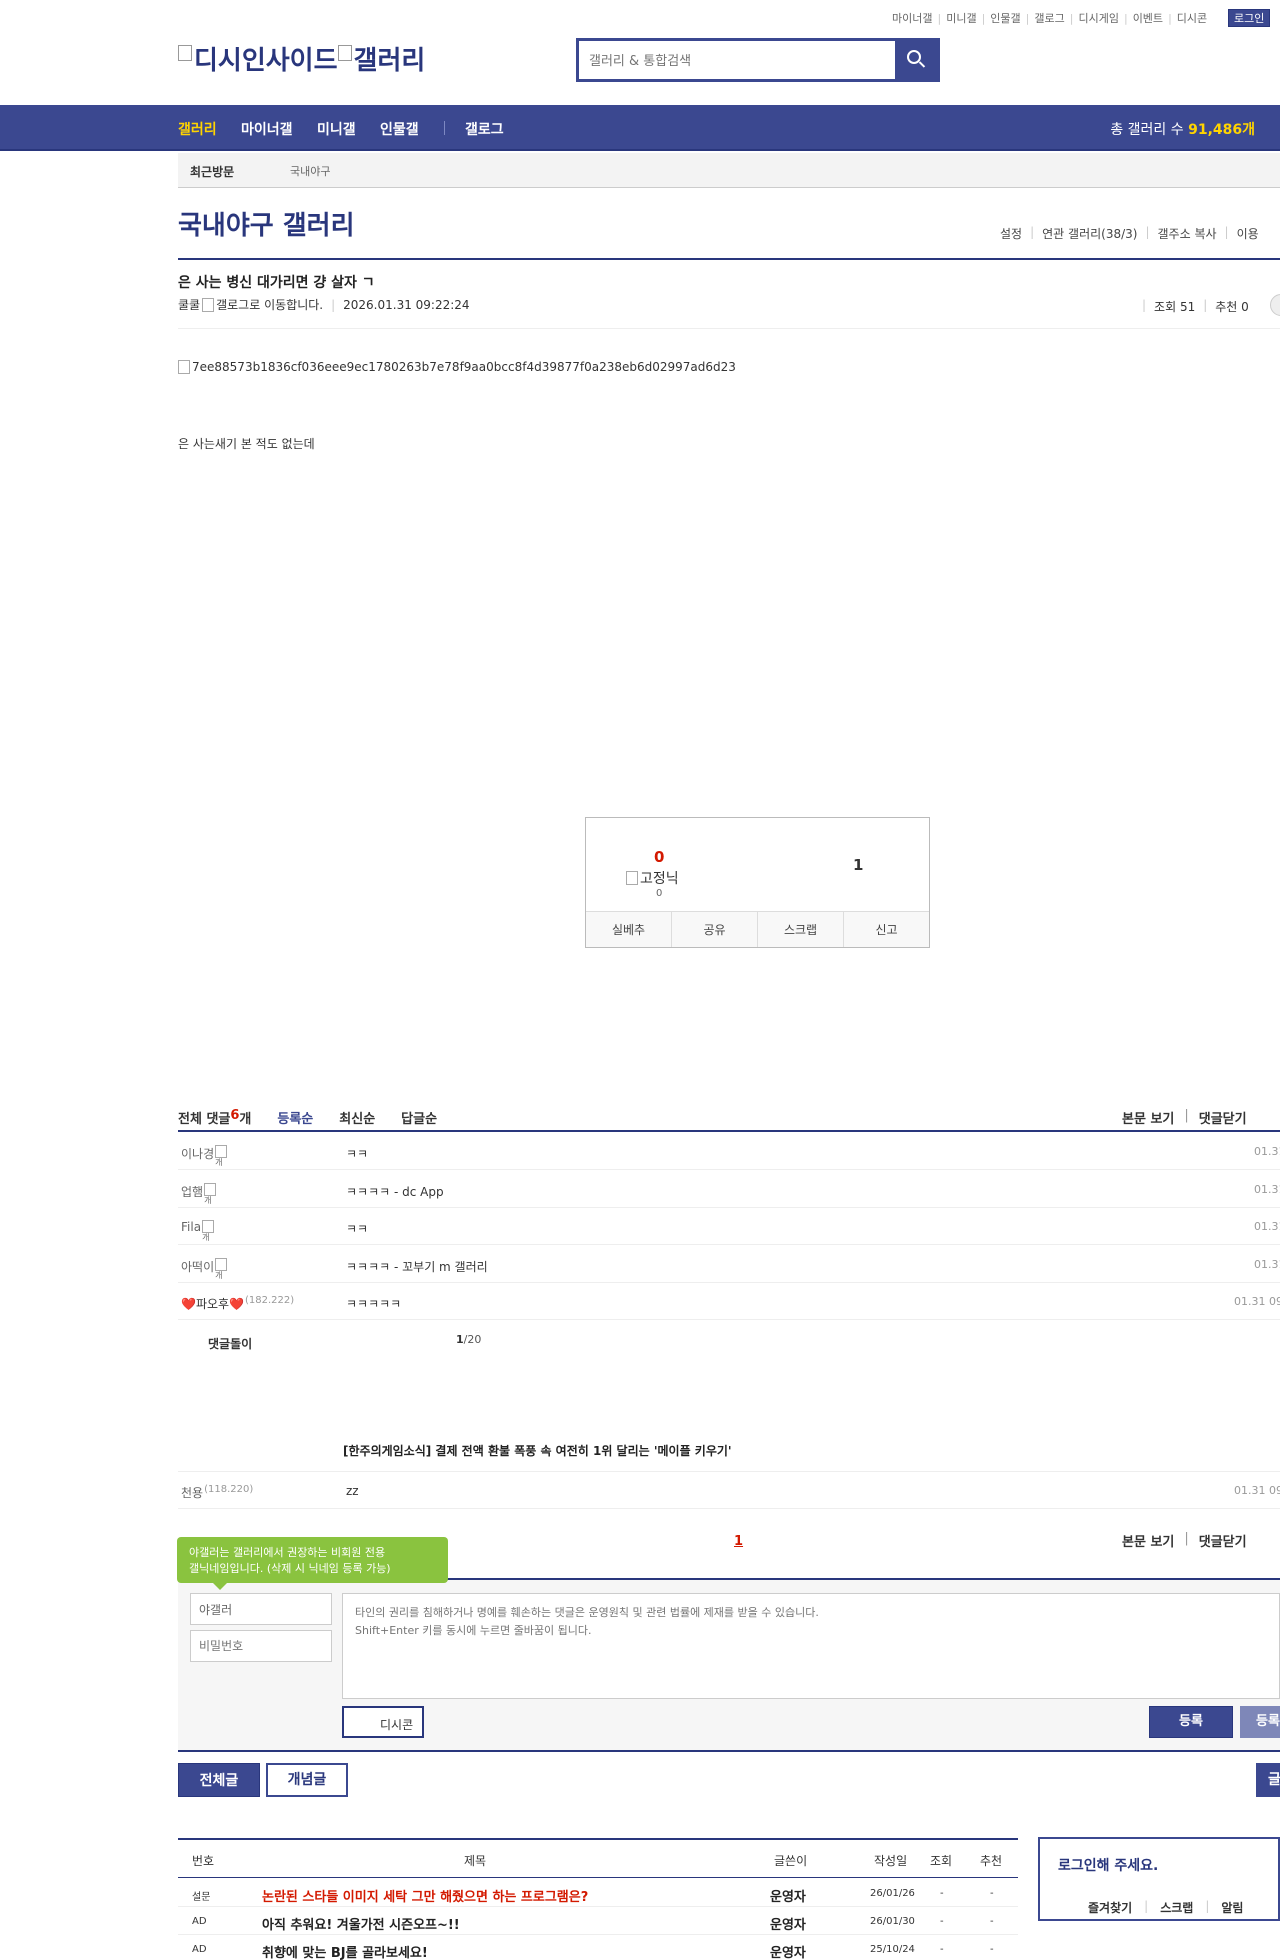  Describe the element at coordinates (269, 304) in the screenshot. I see `gallog-link: 갤로그로 이동합니다.` at that location.